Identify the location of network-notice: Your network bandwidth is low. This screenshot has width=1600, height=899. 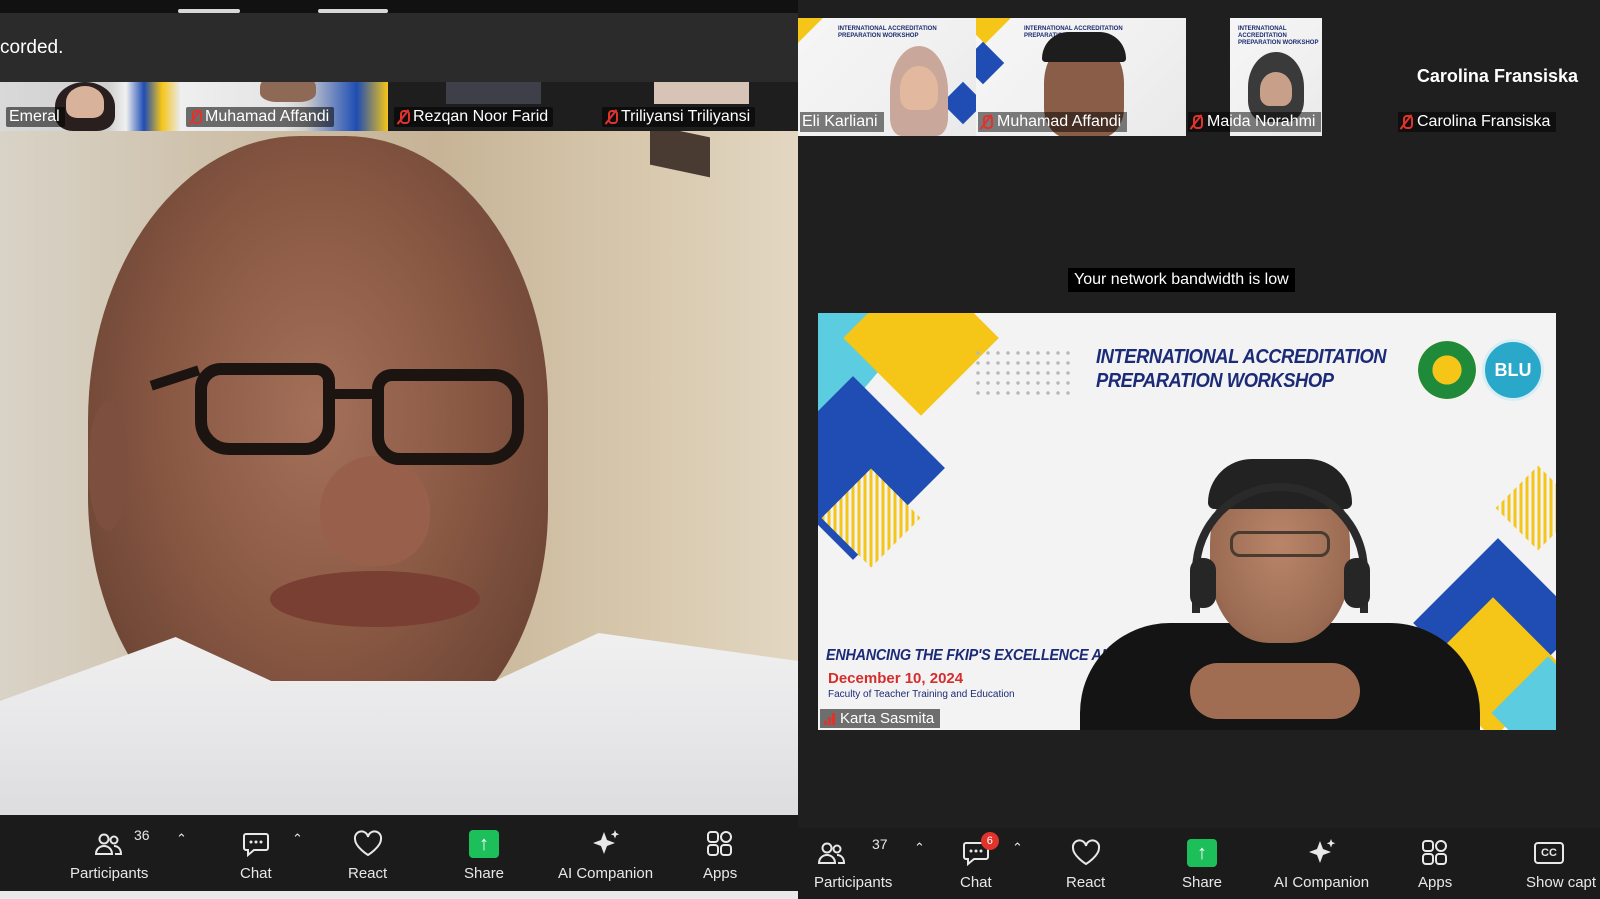
(1181, 280).